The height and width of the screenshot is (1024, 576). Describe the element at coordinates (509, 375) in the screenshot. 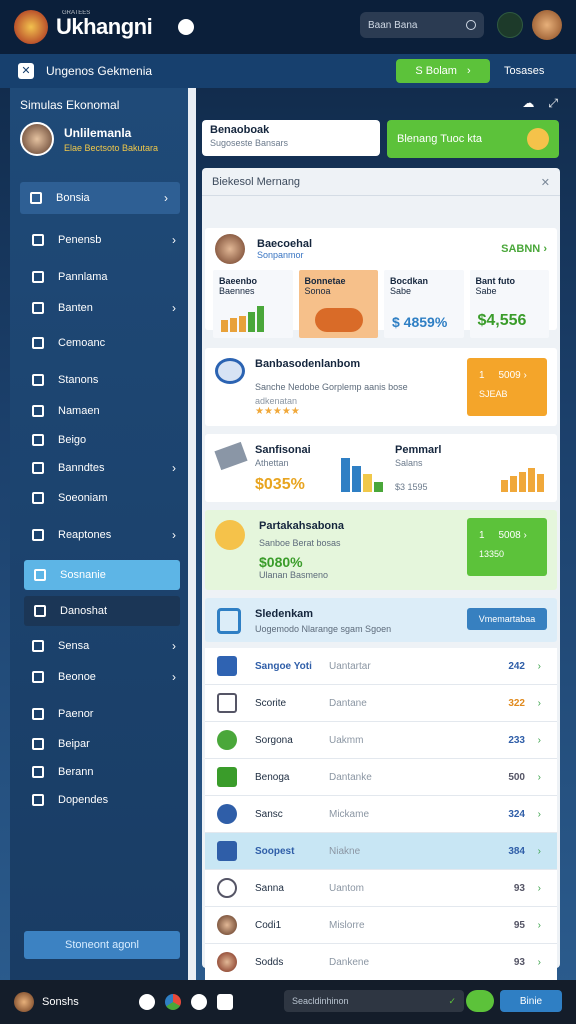

I see `offer-box-b: 5009` at that location.